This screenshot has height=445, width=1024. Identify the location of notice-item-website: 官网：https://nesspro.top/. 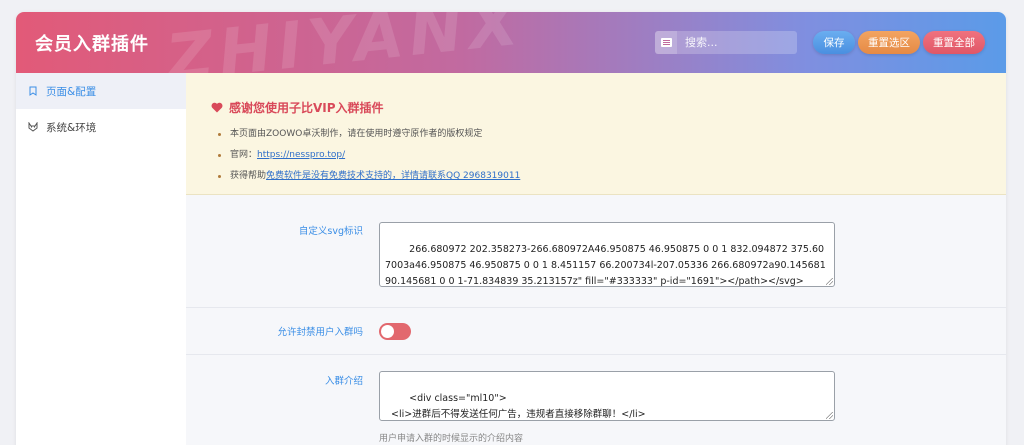
(368, 155).